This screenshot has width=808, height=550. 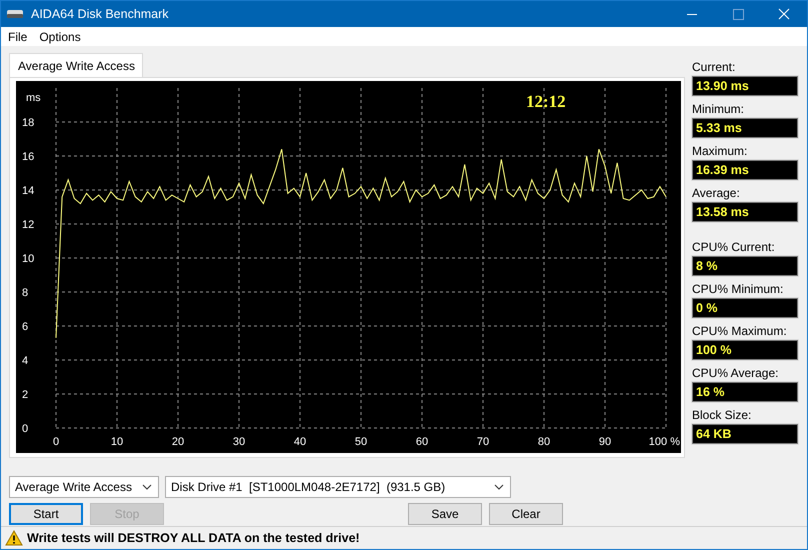 What do you see at coordinates (46, 514) in the screenshot?
I see `action-button: Start` at bounding box center [46, 514].